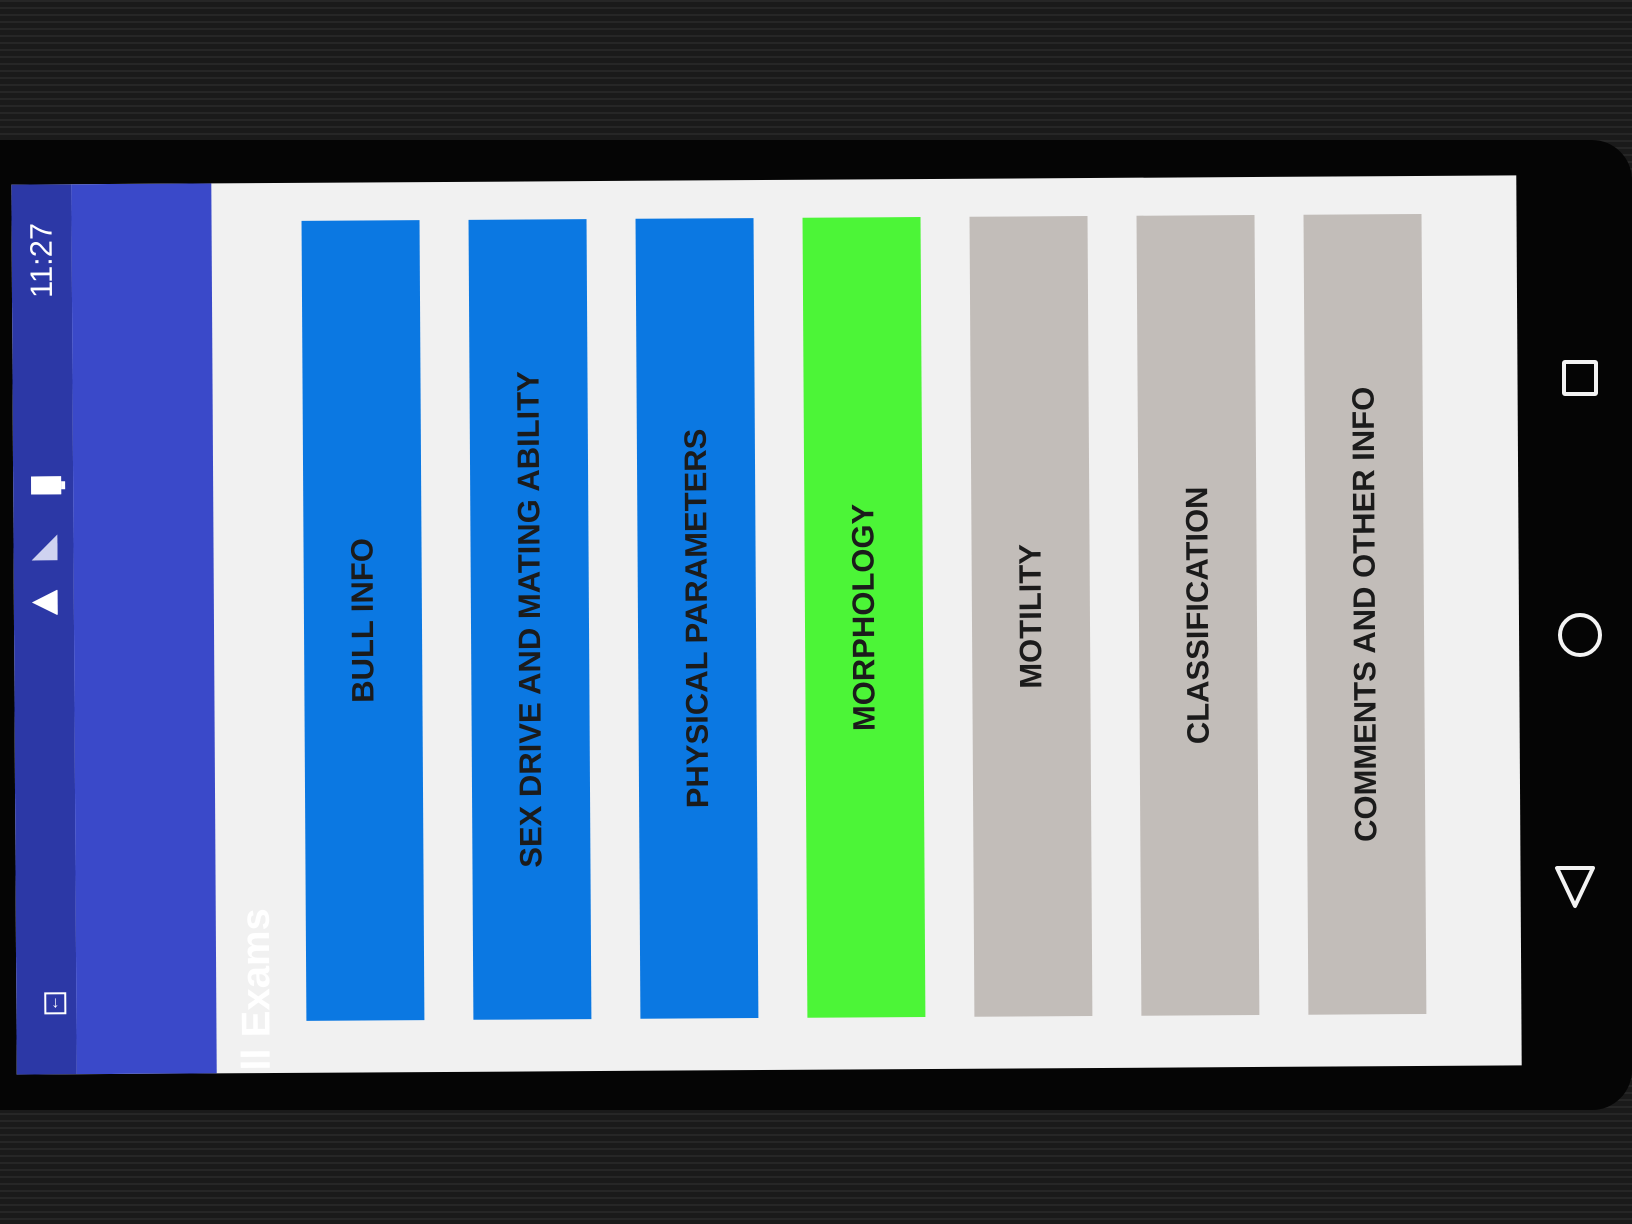 This screenshot has width=1632, height=1224. Describe the element at coordinates (256, 991) in the screenshot. I see `app-title: Bull Exams` at that location.